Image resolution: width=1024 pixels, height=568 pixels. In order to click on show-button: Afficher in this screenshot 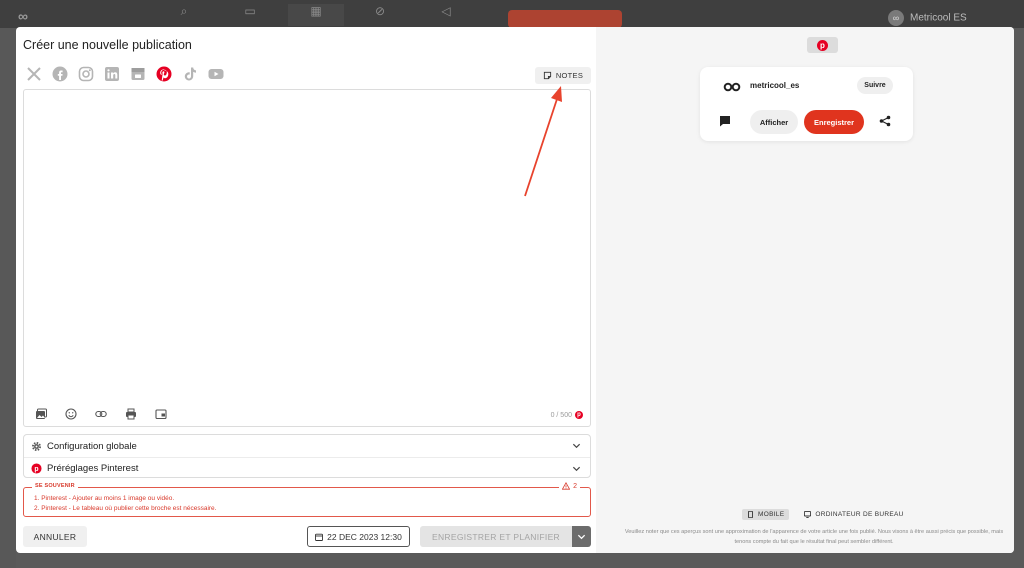, I will do `click(774, 122)`.